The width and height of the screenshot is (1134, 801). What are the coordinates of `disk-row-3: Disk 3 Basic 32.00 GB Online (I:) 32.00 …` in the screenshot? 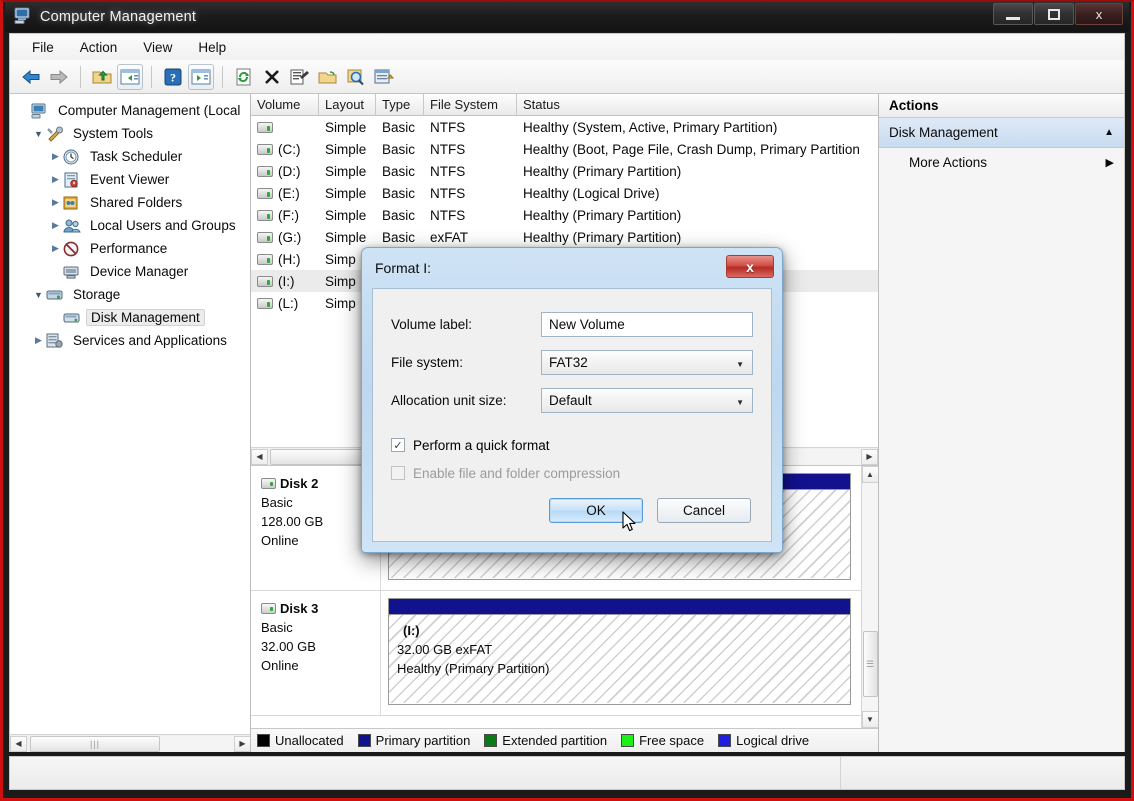 It's located at (556, 653).